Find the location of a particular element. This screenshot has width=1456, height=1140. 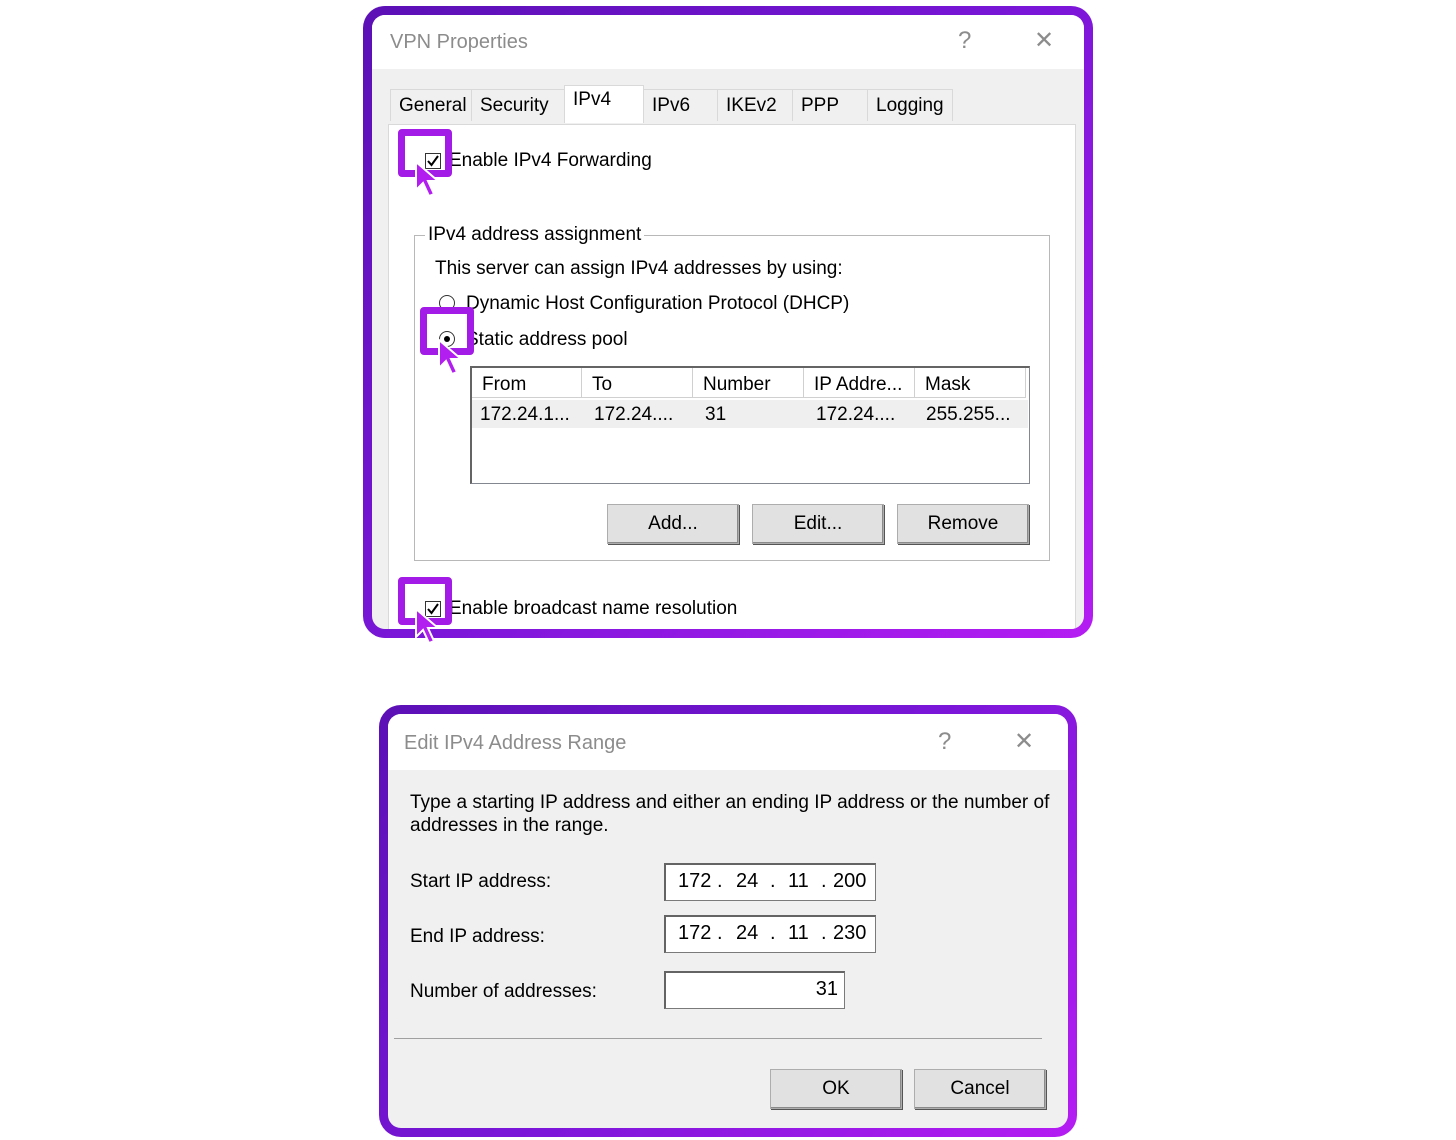

title-bar: Edit IPv4 Address Range ? ✕ is located at coordinates (728, 742).